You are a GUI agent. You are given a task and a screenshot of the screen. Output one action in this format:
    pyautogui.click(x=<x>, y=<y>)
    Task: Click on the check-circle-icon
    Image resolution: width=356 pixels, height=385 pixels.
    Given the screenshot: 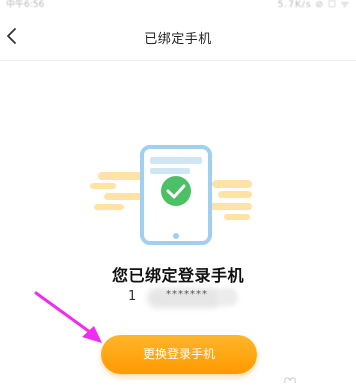 What is the action you would take?
    pyautogui.click(x=176, y=191)
    